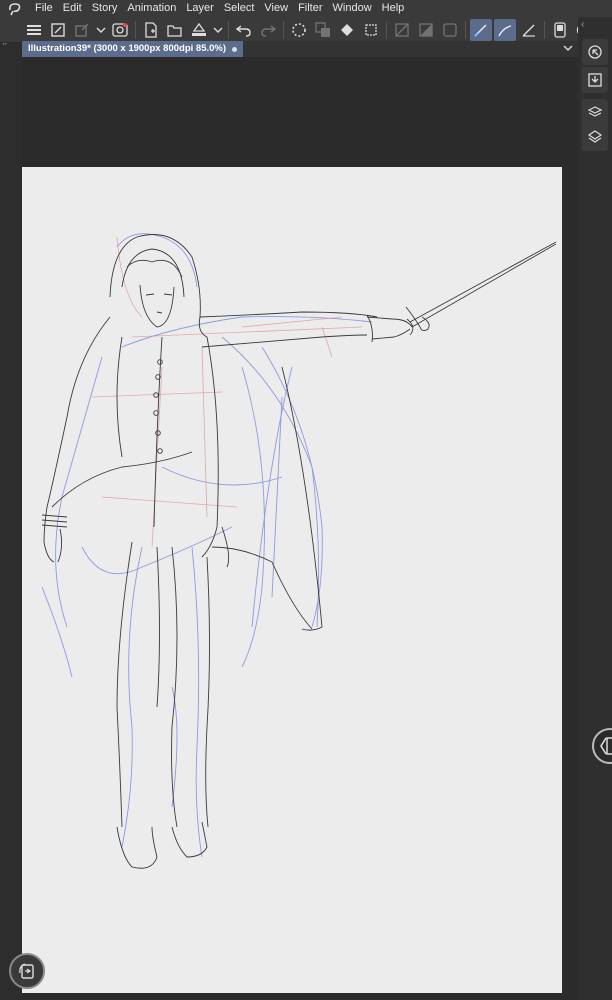 Image resolution: width=612 pixels, height=1000 pixels. What do you see at coordinates (426, 30) in the screenshot?
I see `layer-fill-icon` at bounding box center [426, 30].